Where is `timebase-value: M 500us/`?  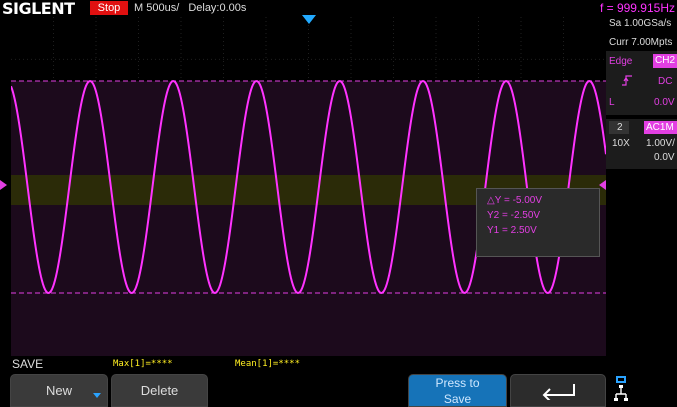
timebase-value: M 500us/ is located at coordinates (157, 8).